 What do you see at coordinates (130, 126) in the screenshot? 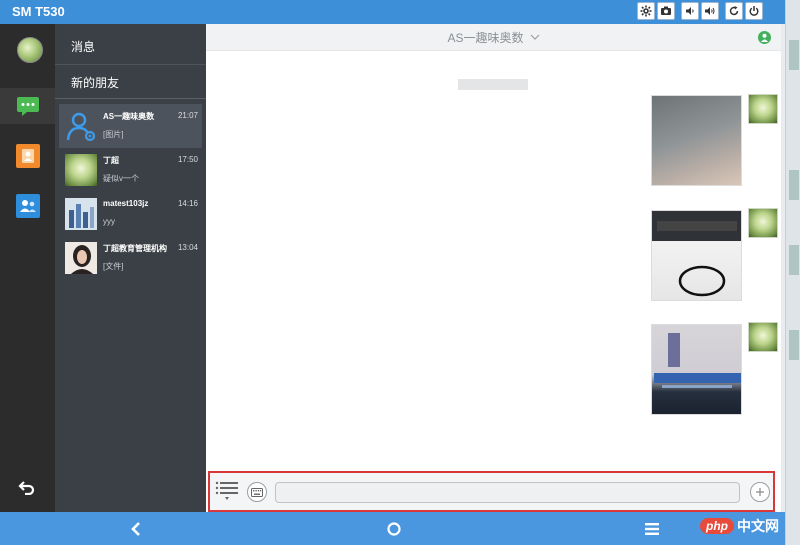
I see `conversation-item: AS一趣味奥数 [图片] 21:07` at bounding box center [130, 126].